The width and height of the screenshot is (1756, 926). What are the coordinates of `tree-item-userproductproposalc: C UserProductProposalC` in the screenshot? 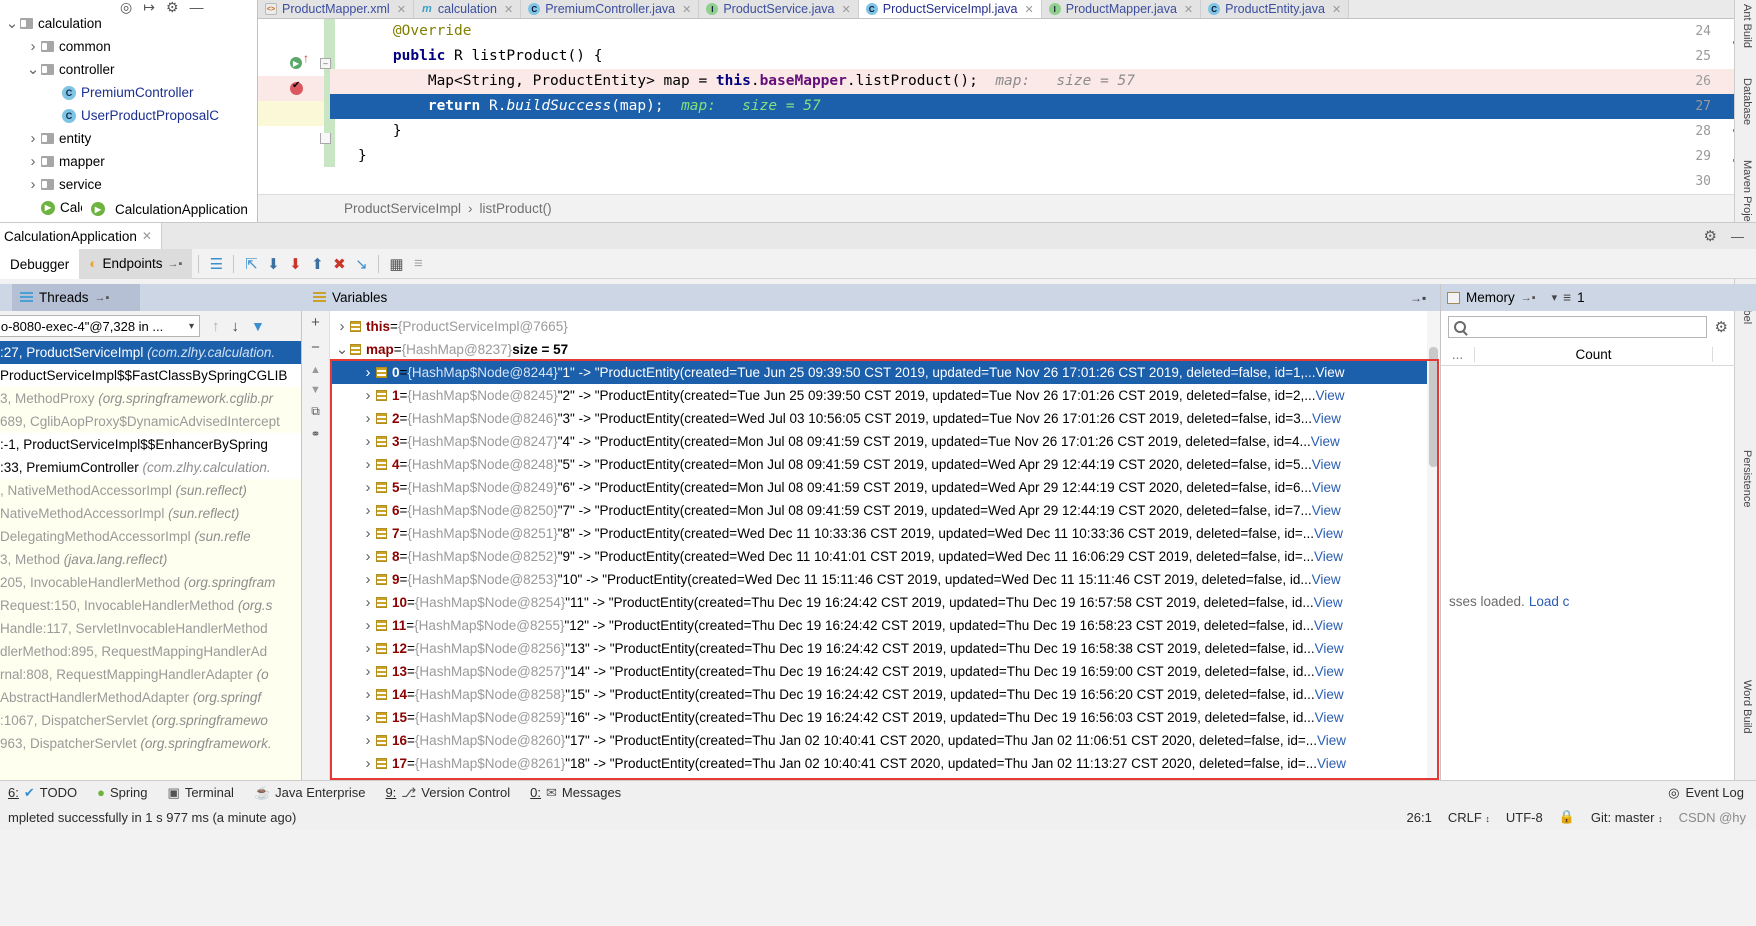 It's located at (128, 115).